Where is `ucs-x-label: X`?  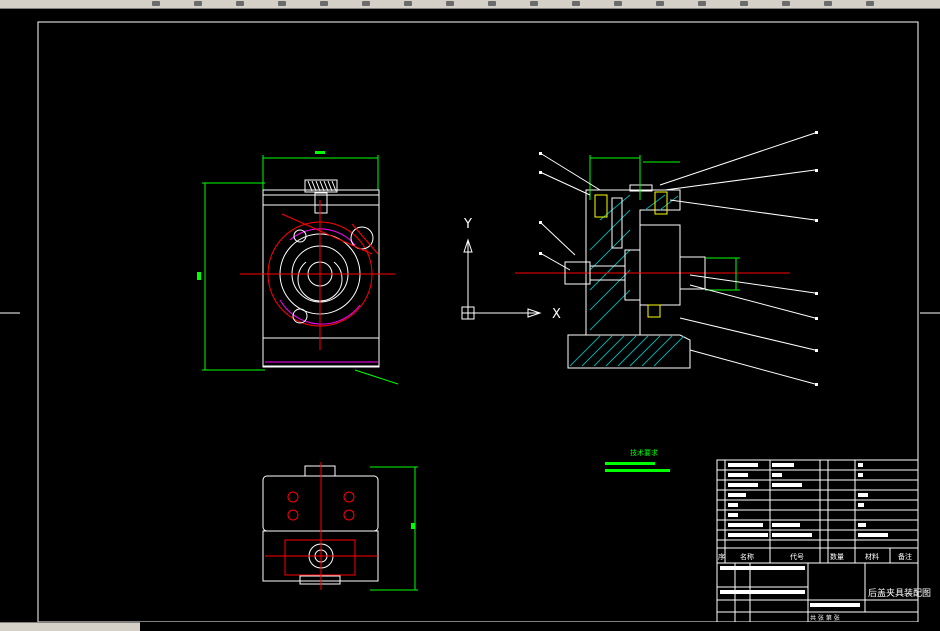 ucs-x-label: X is located at coordinates (556, 314).